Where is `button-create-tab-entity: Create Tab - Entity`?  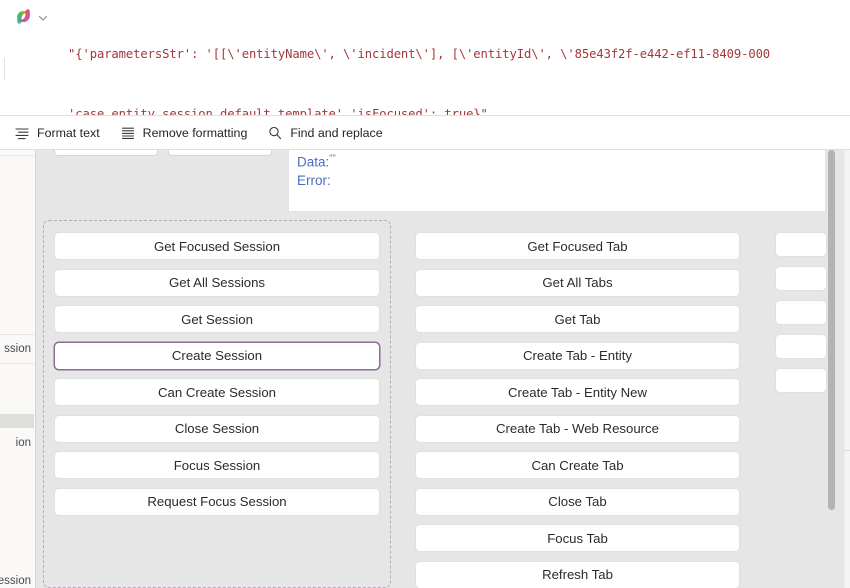 button-create-tab-entity: Create Tab - Entity is located at coordinates (577, 355).